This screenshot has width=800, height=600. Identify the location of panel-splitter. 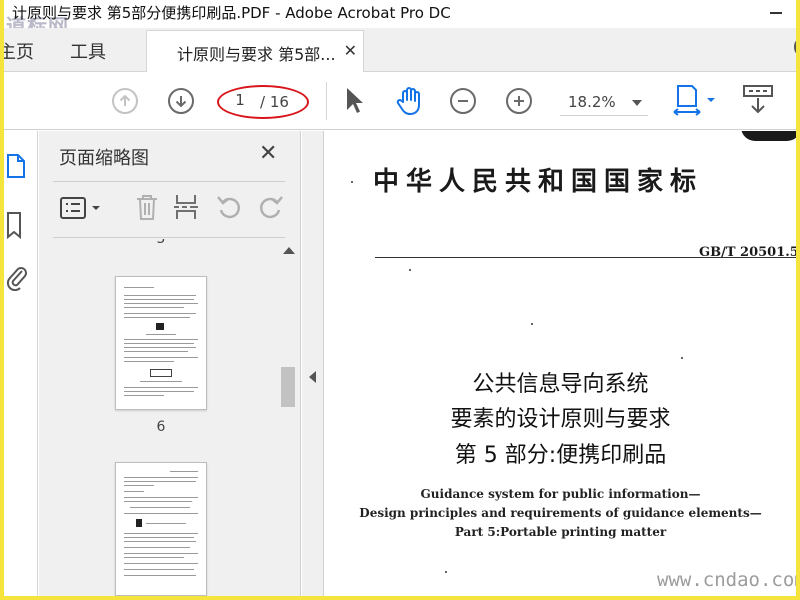
(313, 363).